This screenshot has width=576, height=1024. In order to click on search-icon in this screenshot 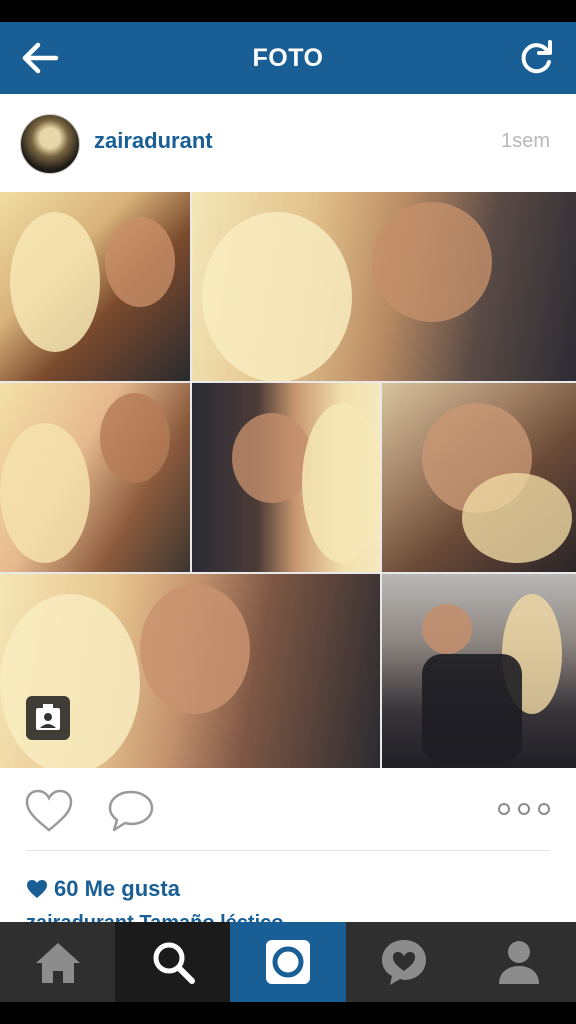, I will do `click(174, 963)`.